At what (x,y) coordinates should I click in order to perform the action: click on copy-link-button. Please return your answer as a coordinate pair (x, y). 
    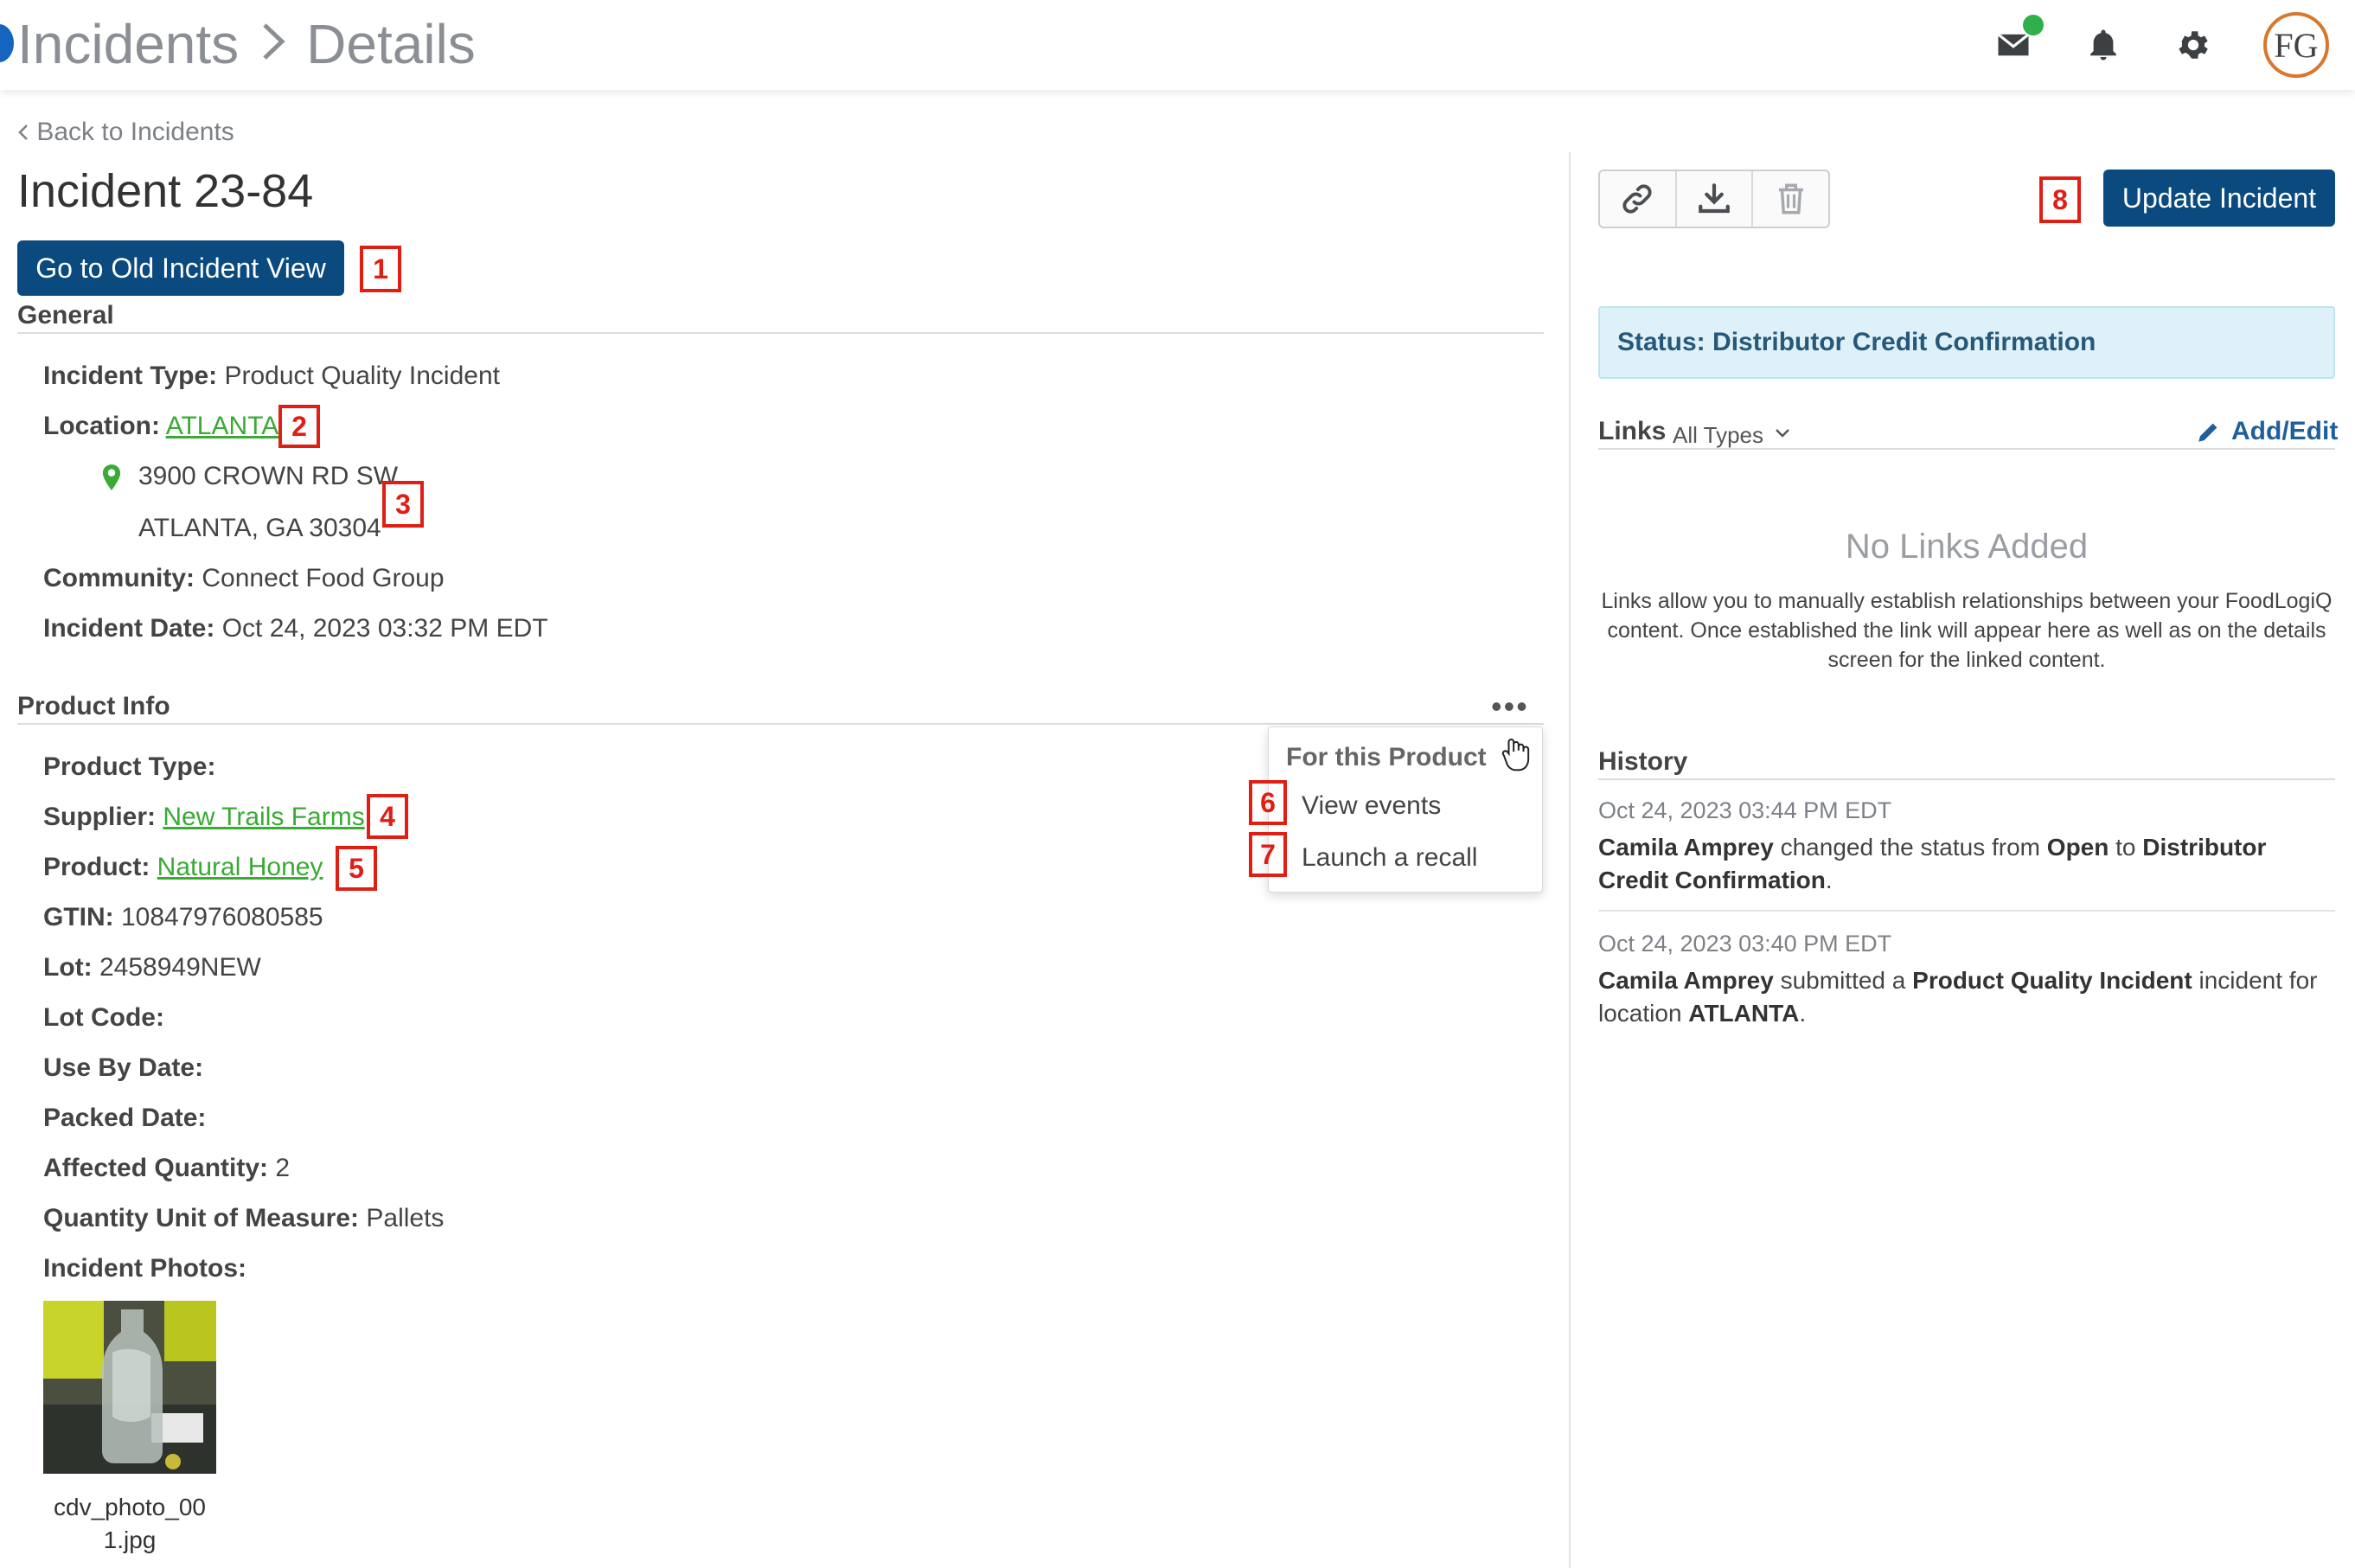
    Looking at the image, I should click on (1638, 199).